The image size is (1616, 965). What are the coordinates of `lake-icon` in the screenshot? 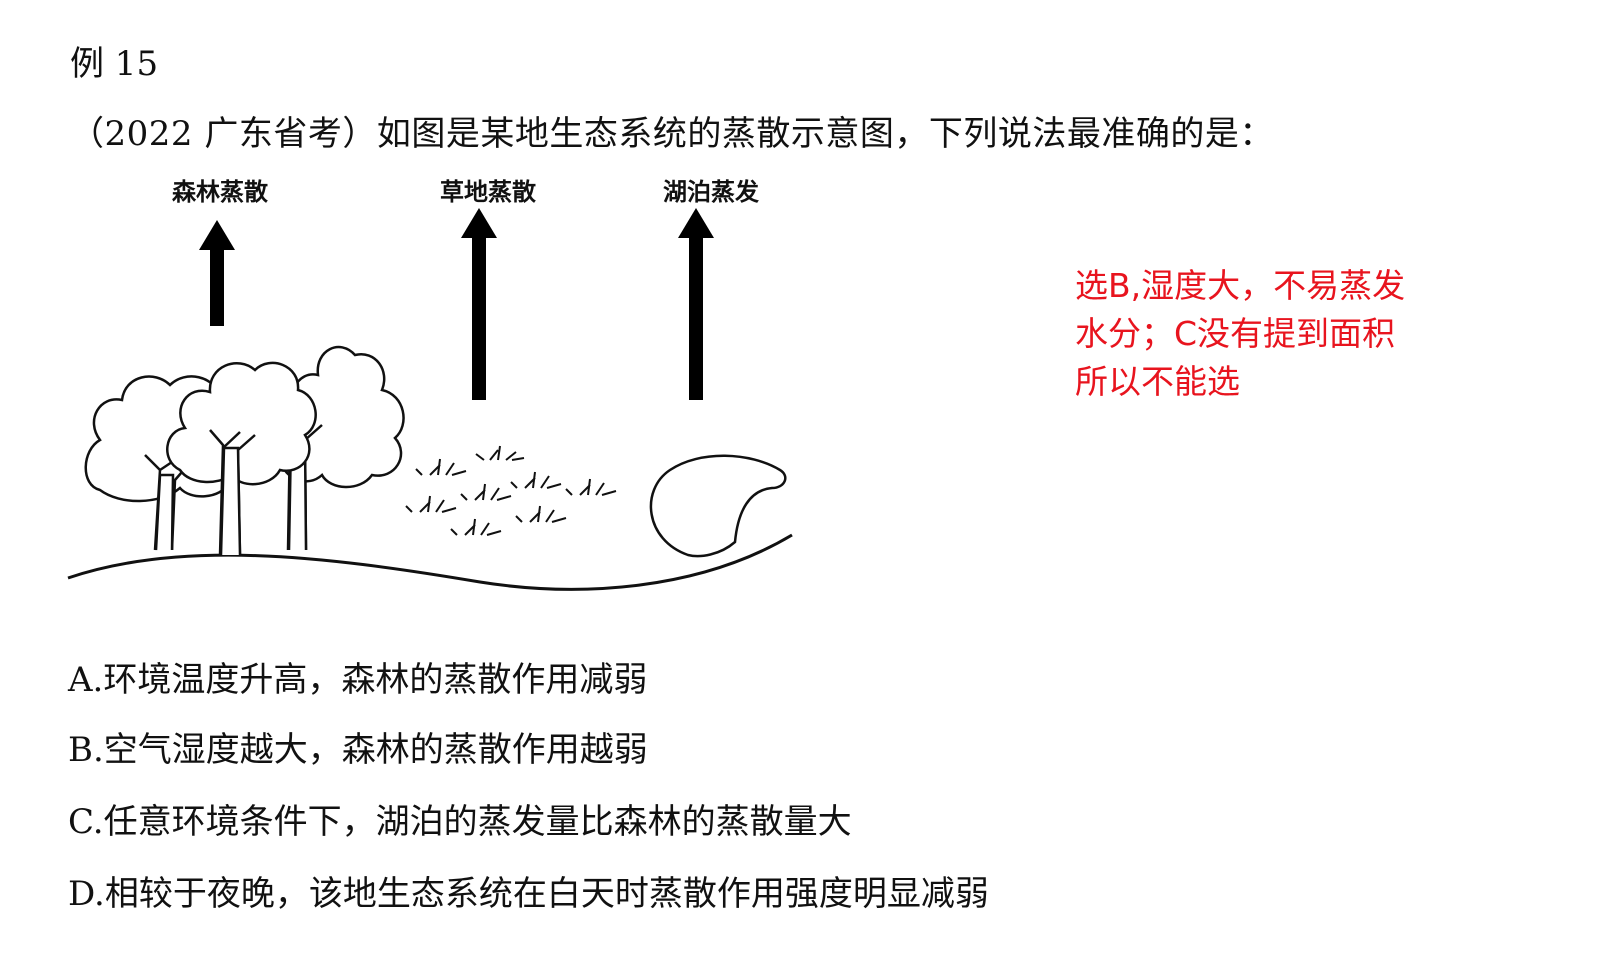 It's located at (718, 506).